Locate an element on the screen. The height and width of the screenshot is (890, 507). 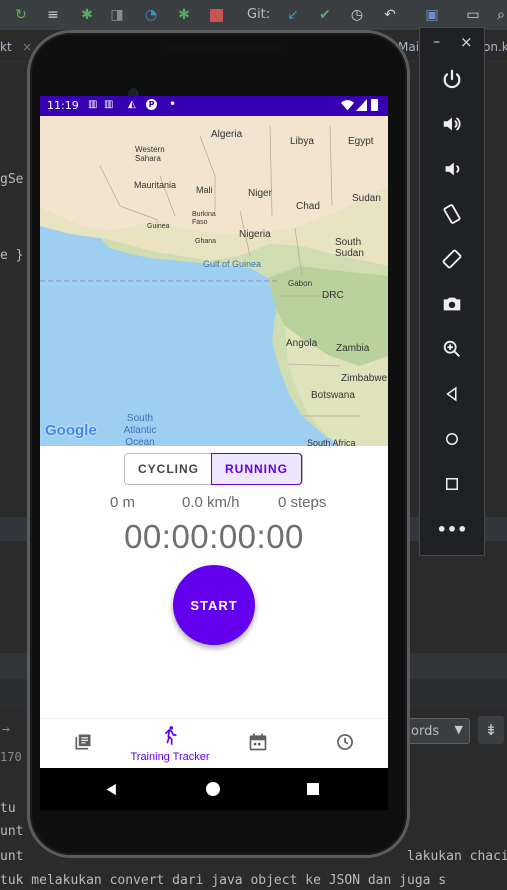
bottom-navigation: Training Tracker is located at coordinates (214, 743).